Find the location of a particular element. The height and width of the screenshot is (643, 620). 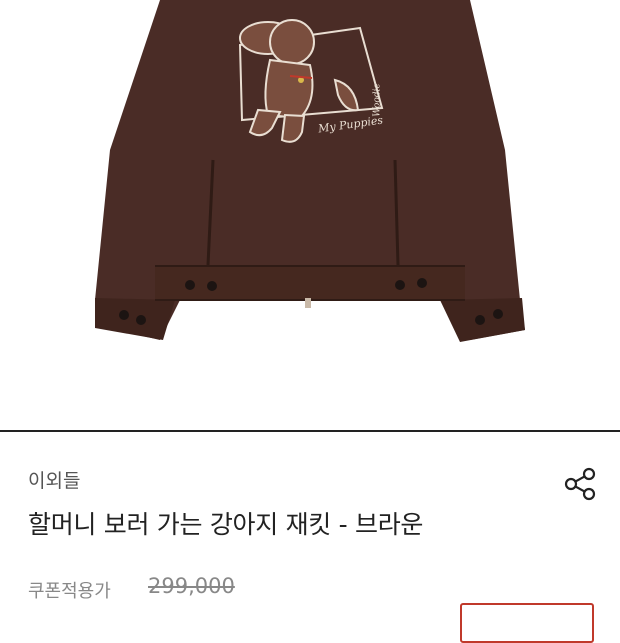

original-price: 299,000 is located at coordinates (191, 586).